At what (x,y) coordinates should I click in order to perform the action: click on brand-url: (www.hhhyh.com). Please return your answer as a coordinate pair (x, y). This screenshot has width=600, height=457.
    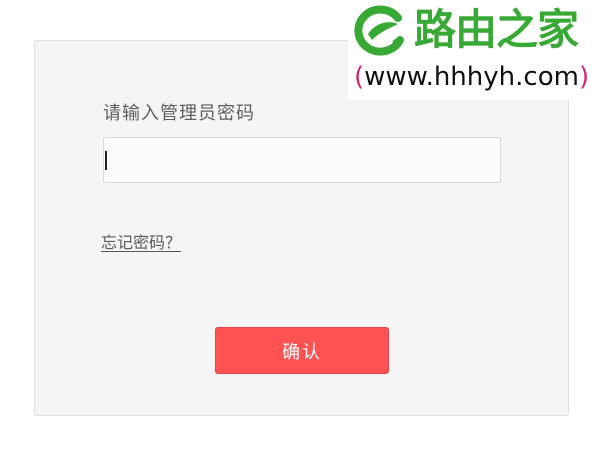
    Looking at the image, I should click on (471, 77).